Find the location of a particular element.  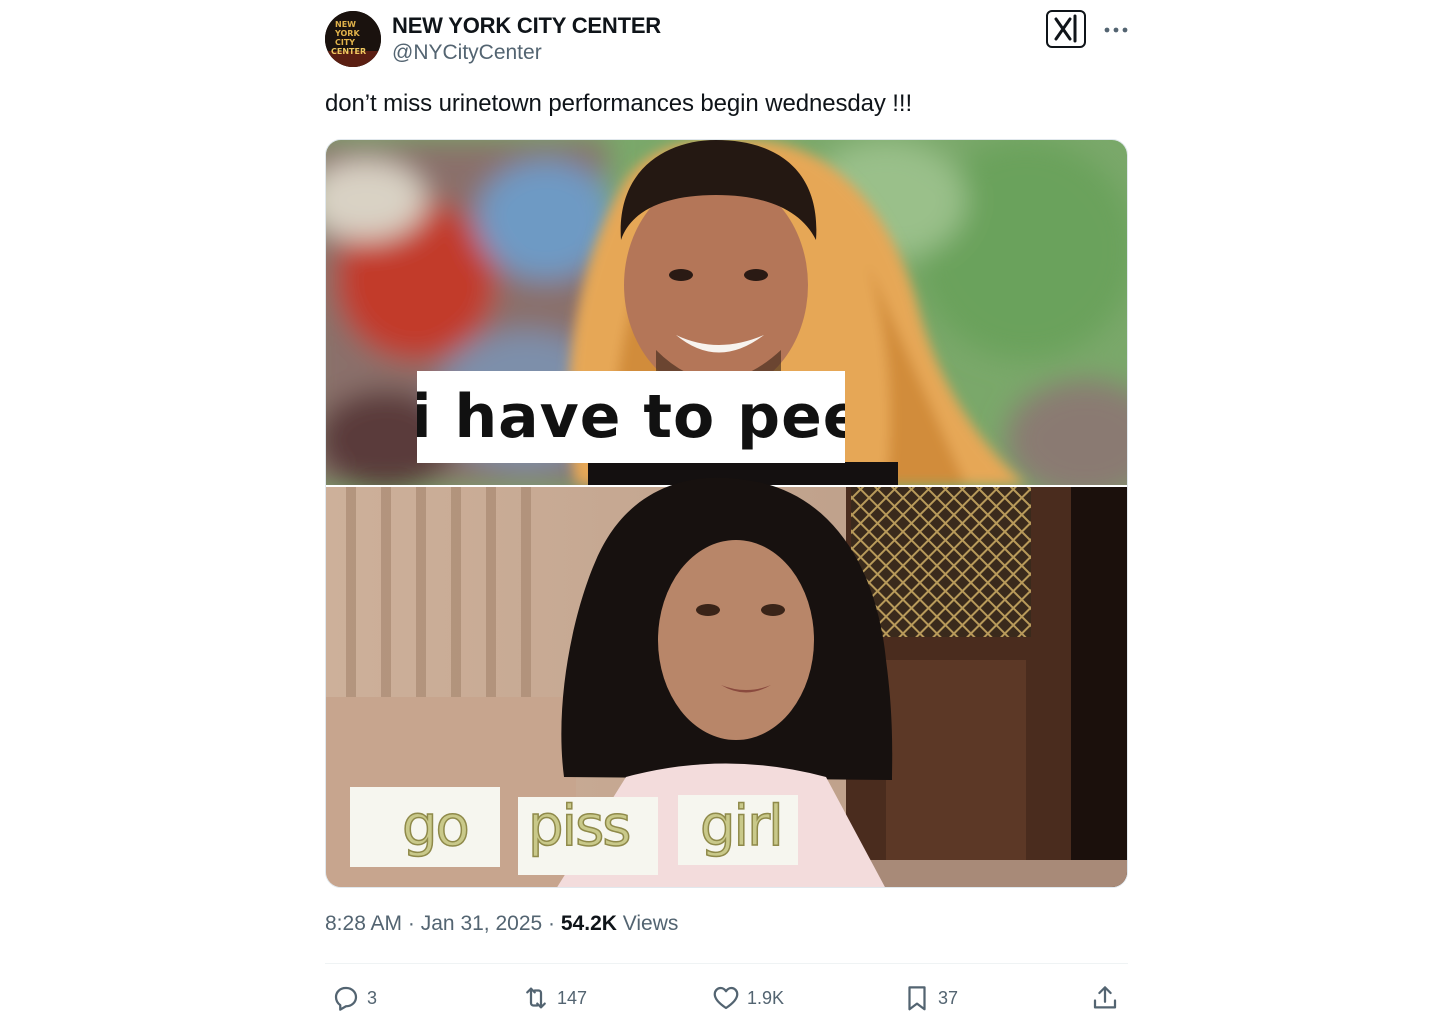

views-label: Views is located at coordinates (650, 923).